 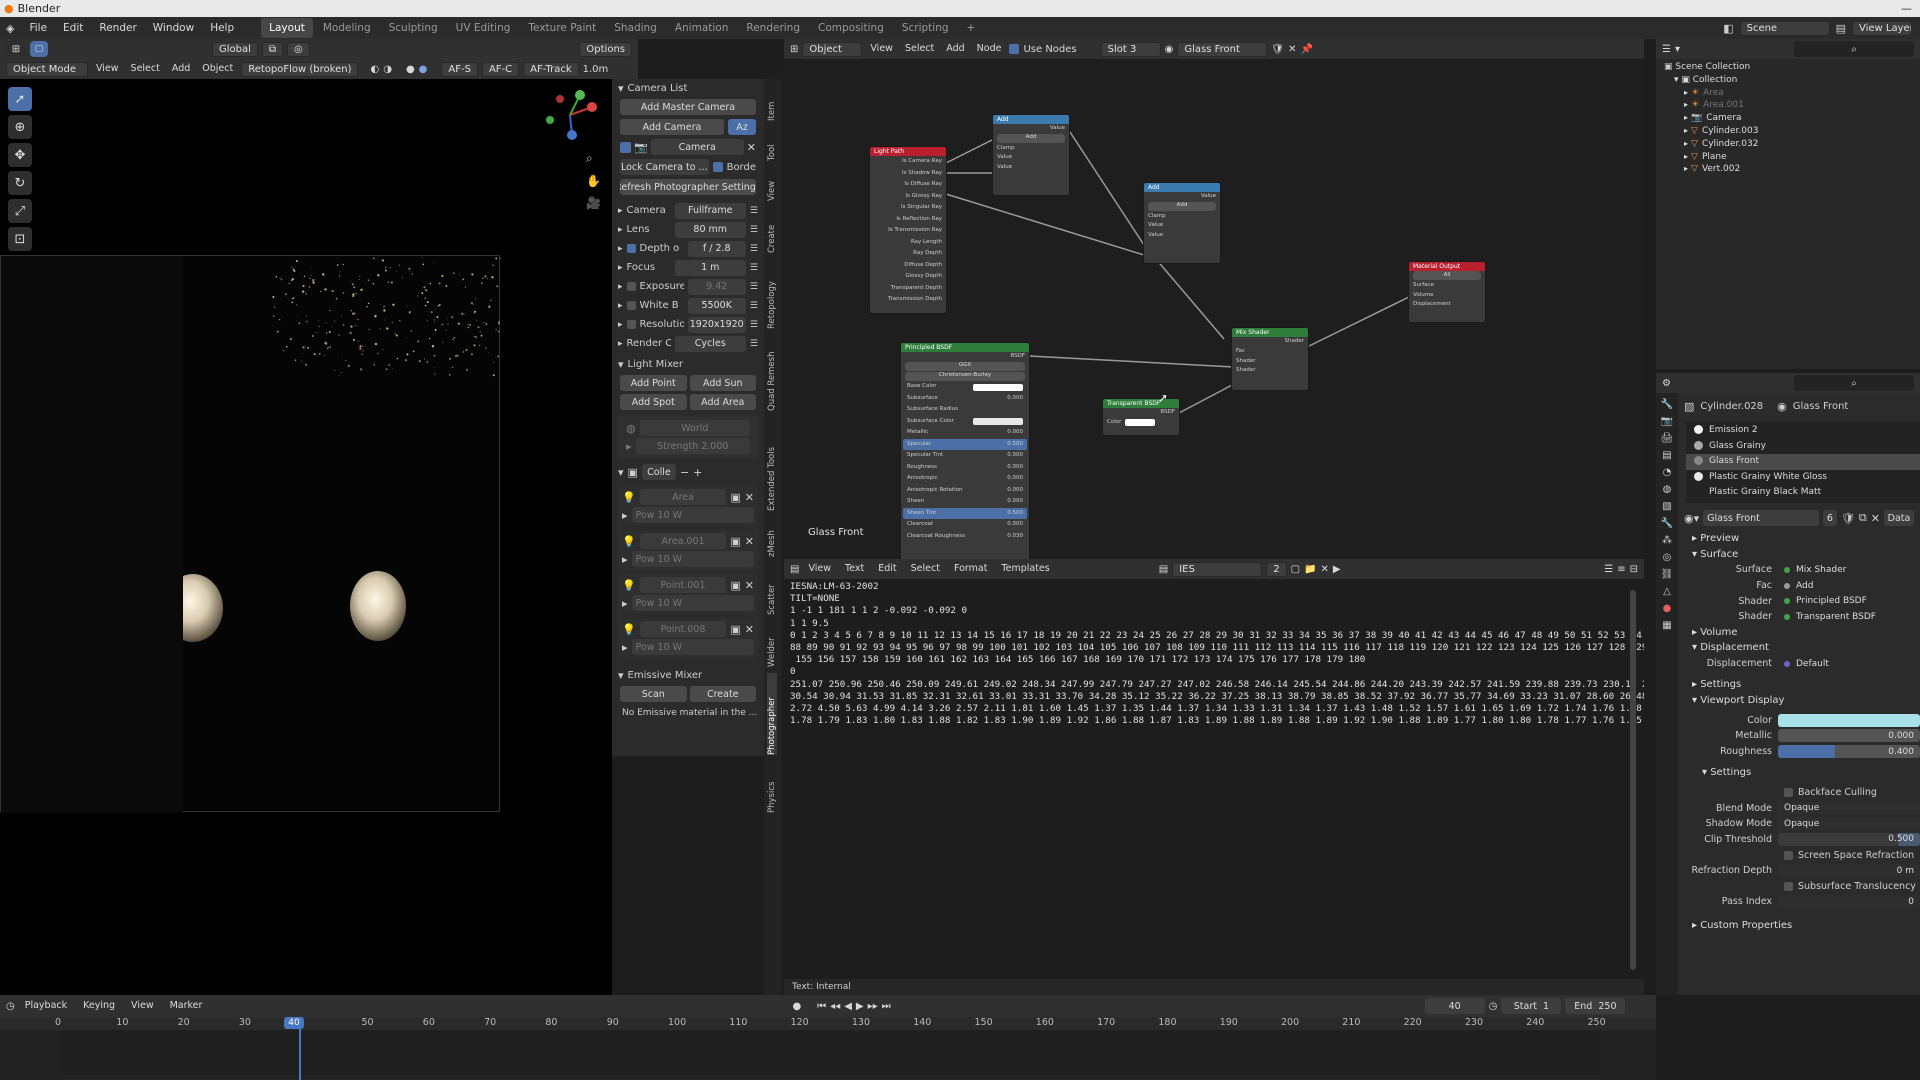 What do you see at coordinates (181, 69) in the screenshot?
I see `viewport-menu-add: Add` at bounding box center [181, 69].